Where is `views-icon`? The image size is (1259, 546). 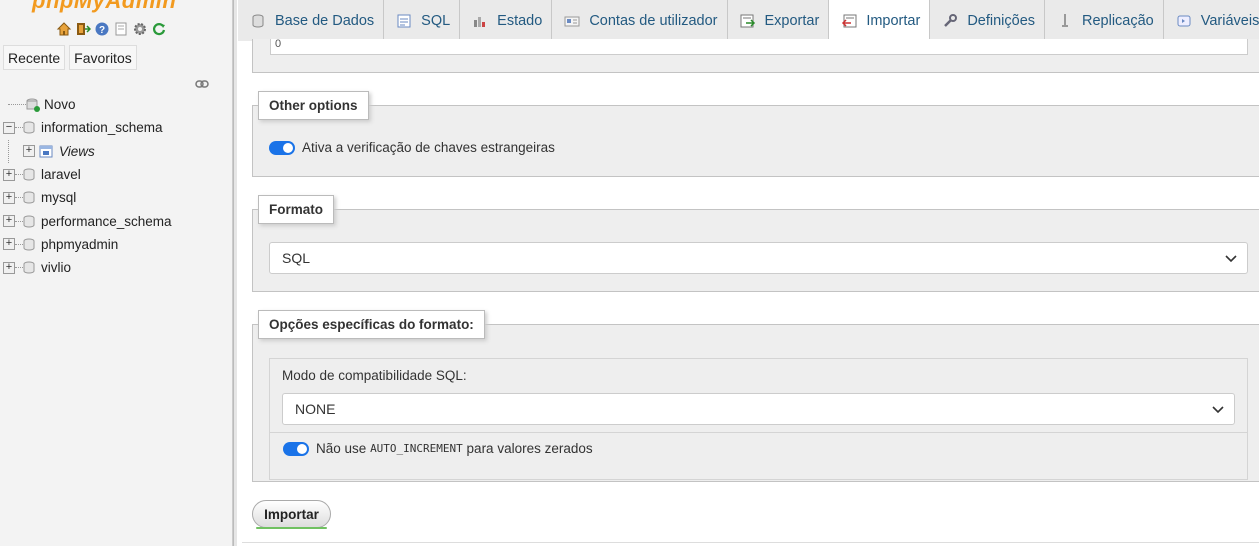
views-icon is located at coordinates (46, 151).